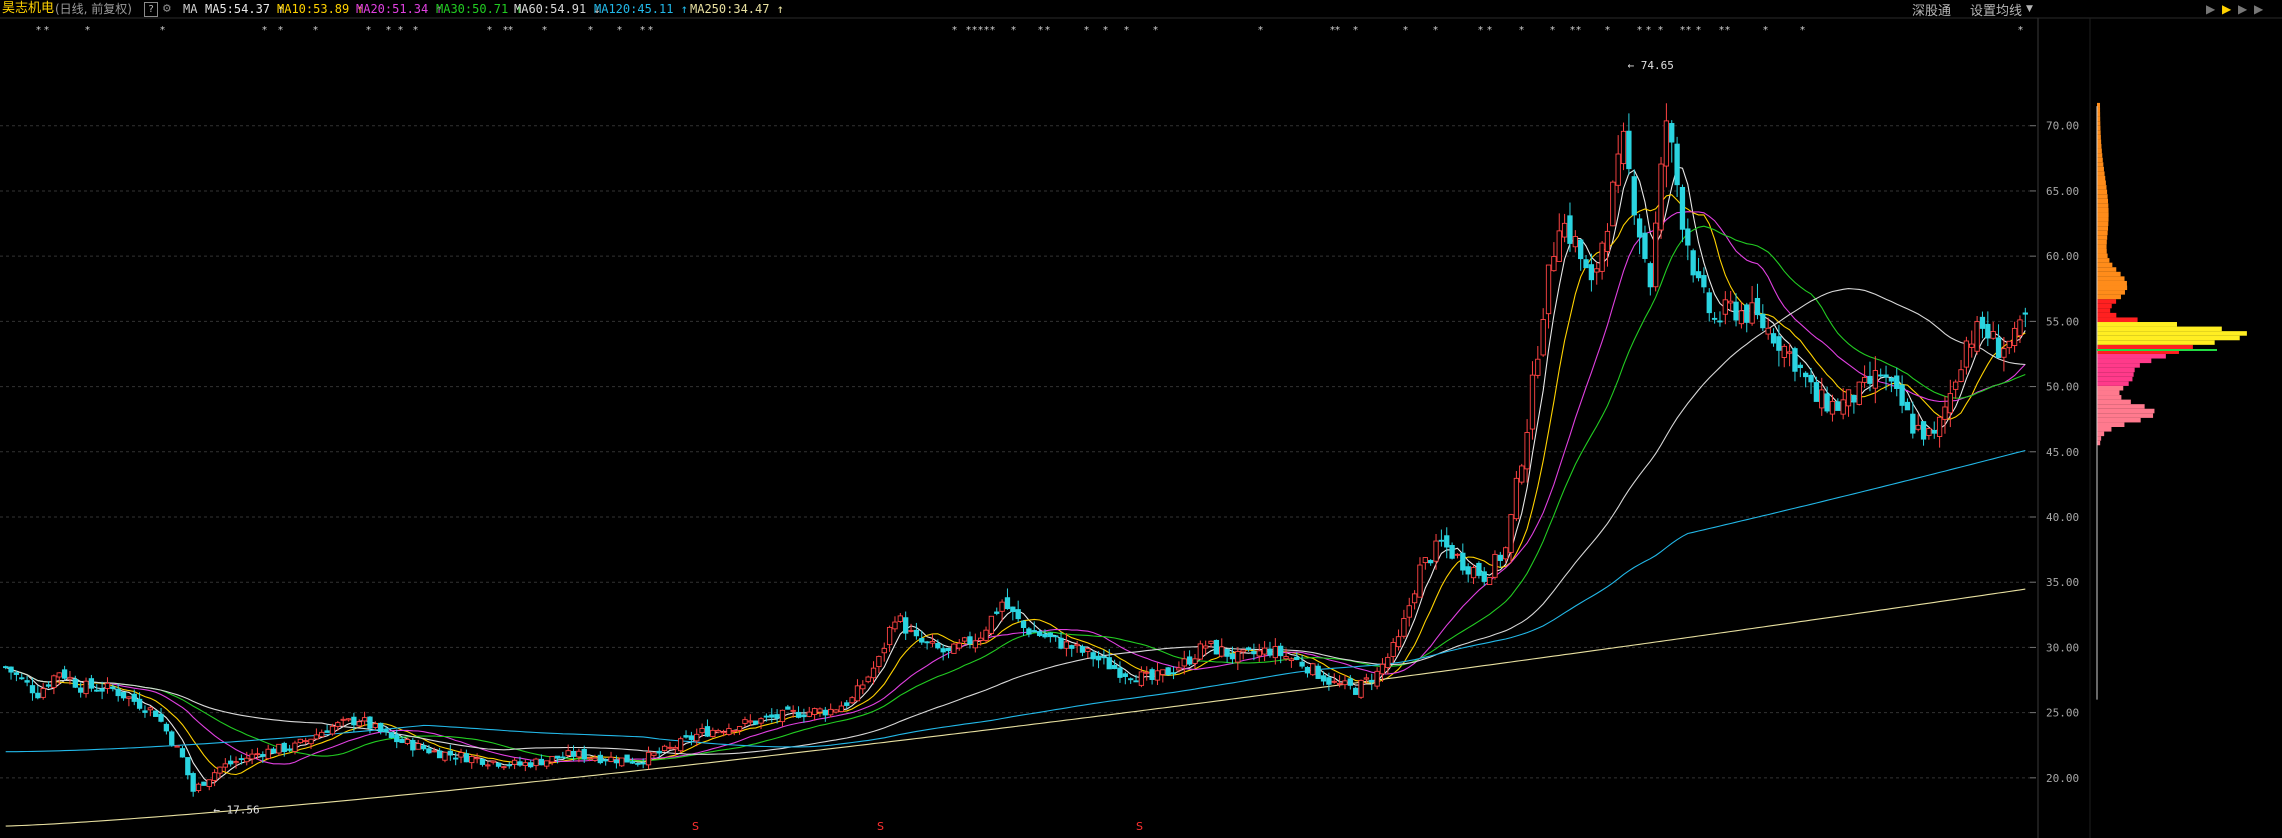  I want to click on signal-marker-icon: S, so click(880, 826).